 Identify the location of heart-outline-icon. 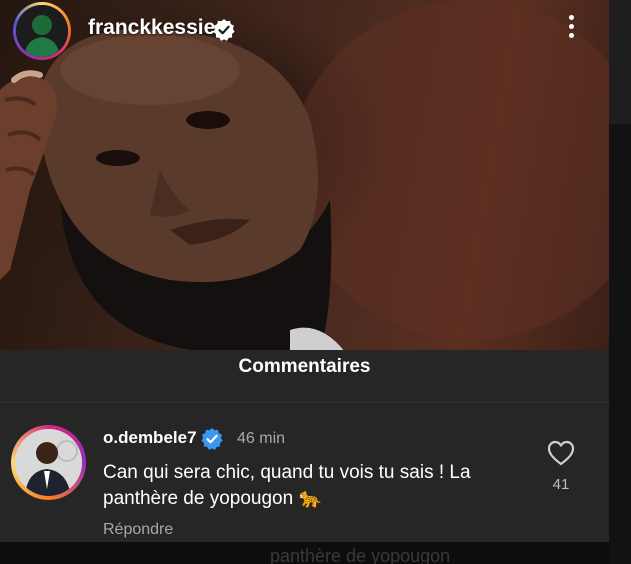
(561, 453).